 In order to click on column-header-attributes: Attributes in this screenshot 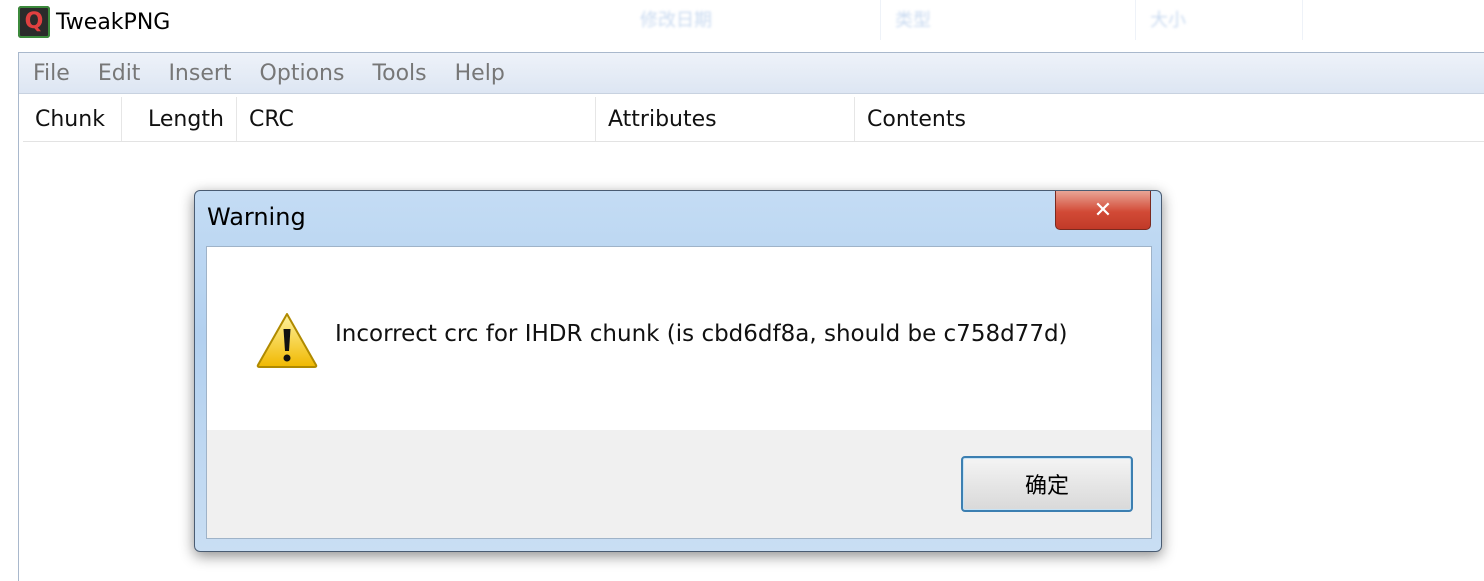, I will do `click(725, 119)`.